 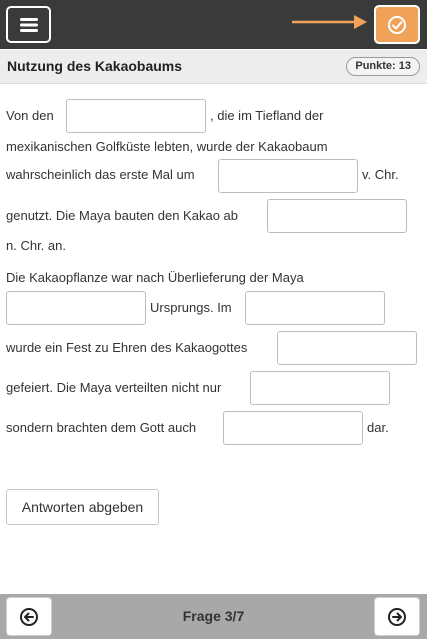 I want to click on menu-button, so click(x=28, y=24).